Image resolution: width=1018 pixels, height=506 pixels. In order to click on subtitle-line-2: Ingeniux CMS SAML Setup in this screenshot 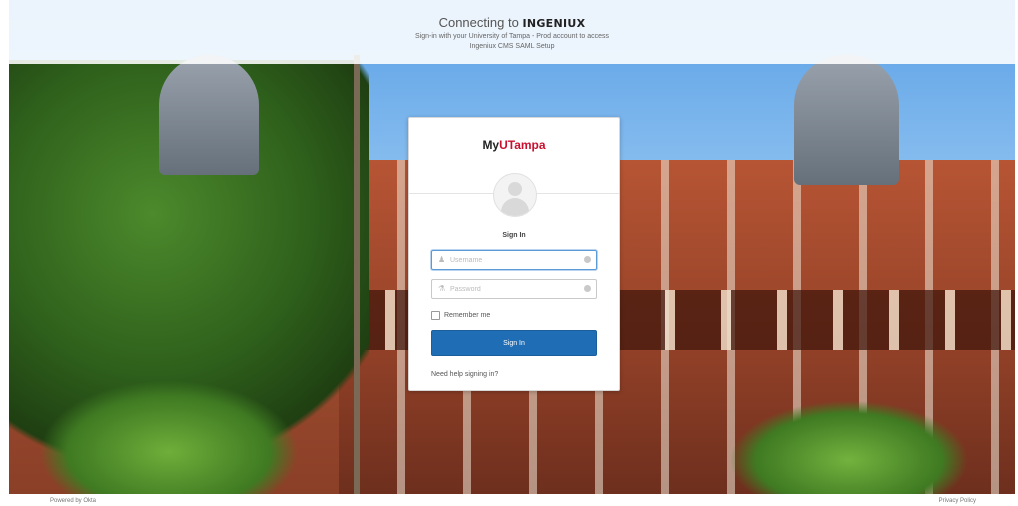, I will do `click(512, 46)`.